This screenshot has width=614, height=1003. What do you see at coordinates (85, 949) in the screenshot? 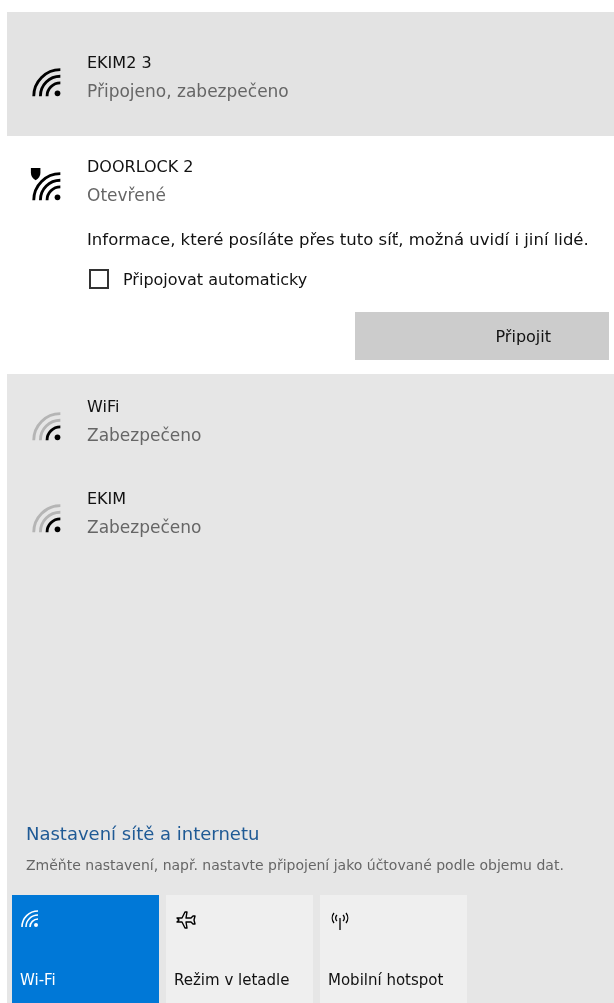
I see `quick-action-tile: Wi-Fi` at bounding box center [85, 949].